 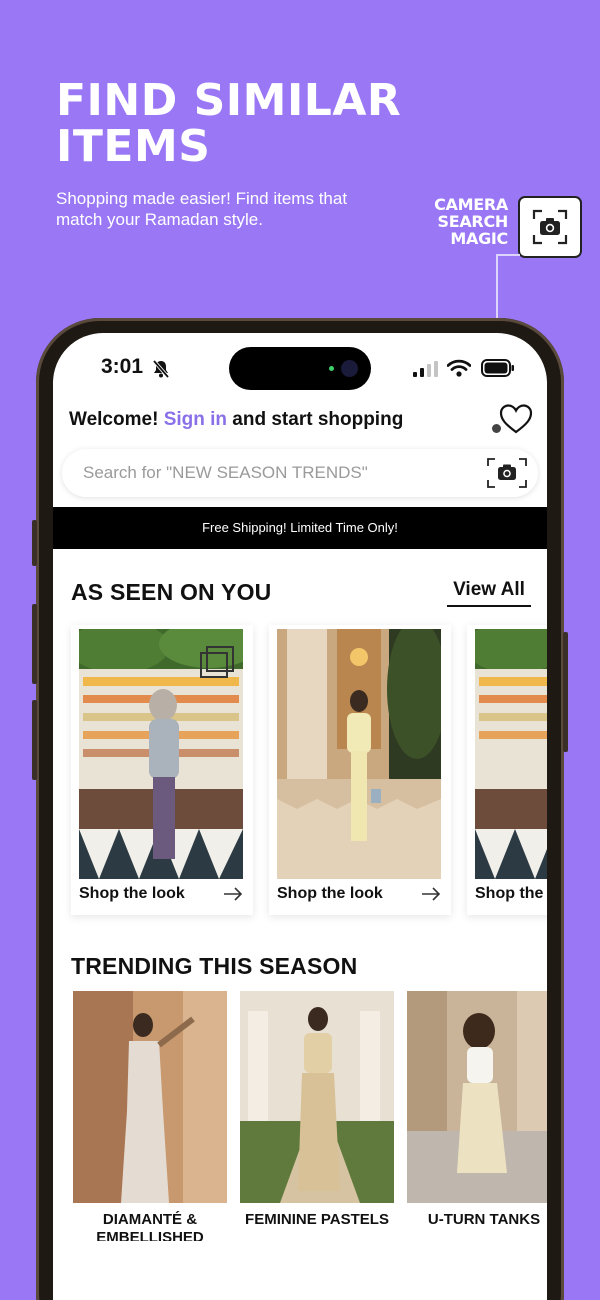 I want to click on status-bar: 3:01, so click(x=300, y=368).